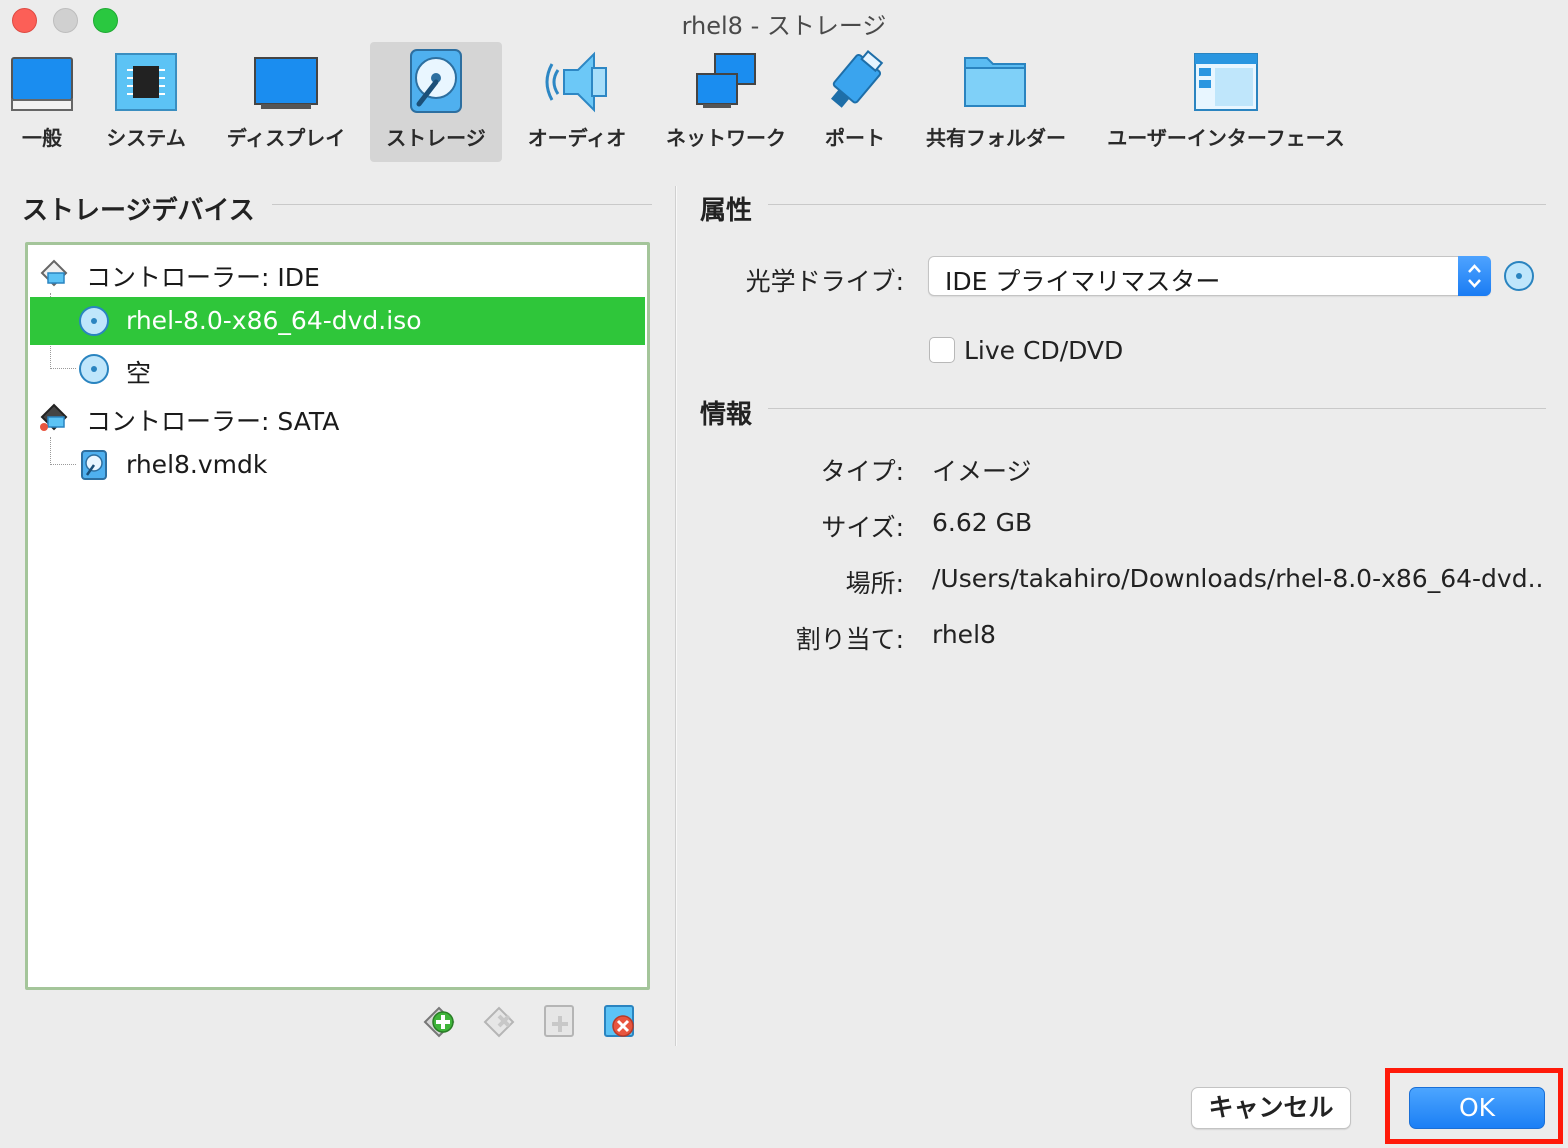 The width and height of the screenshot is (1568, 1148). Describe the element at coordinates (857, 79) in the screenshot. I see `port-plug-icon` at that location.